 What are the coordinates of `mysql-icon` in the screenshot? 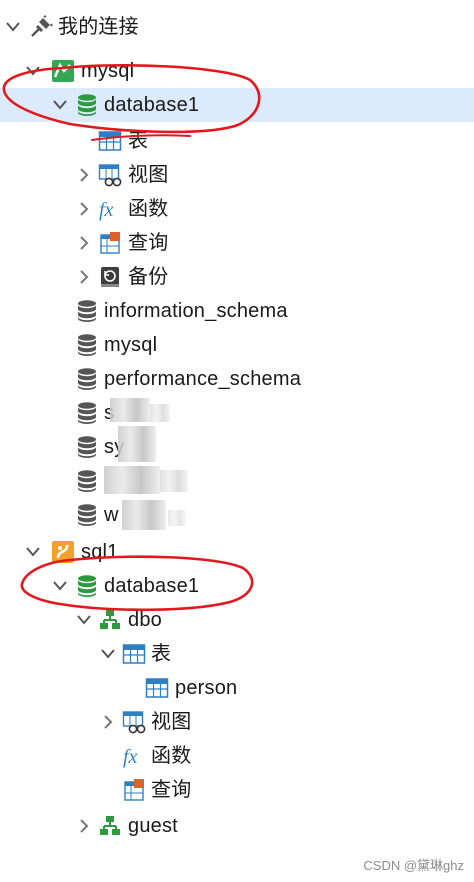 It's located at (63, 71).